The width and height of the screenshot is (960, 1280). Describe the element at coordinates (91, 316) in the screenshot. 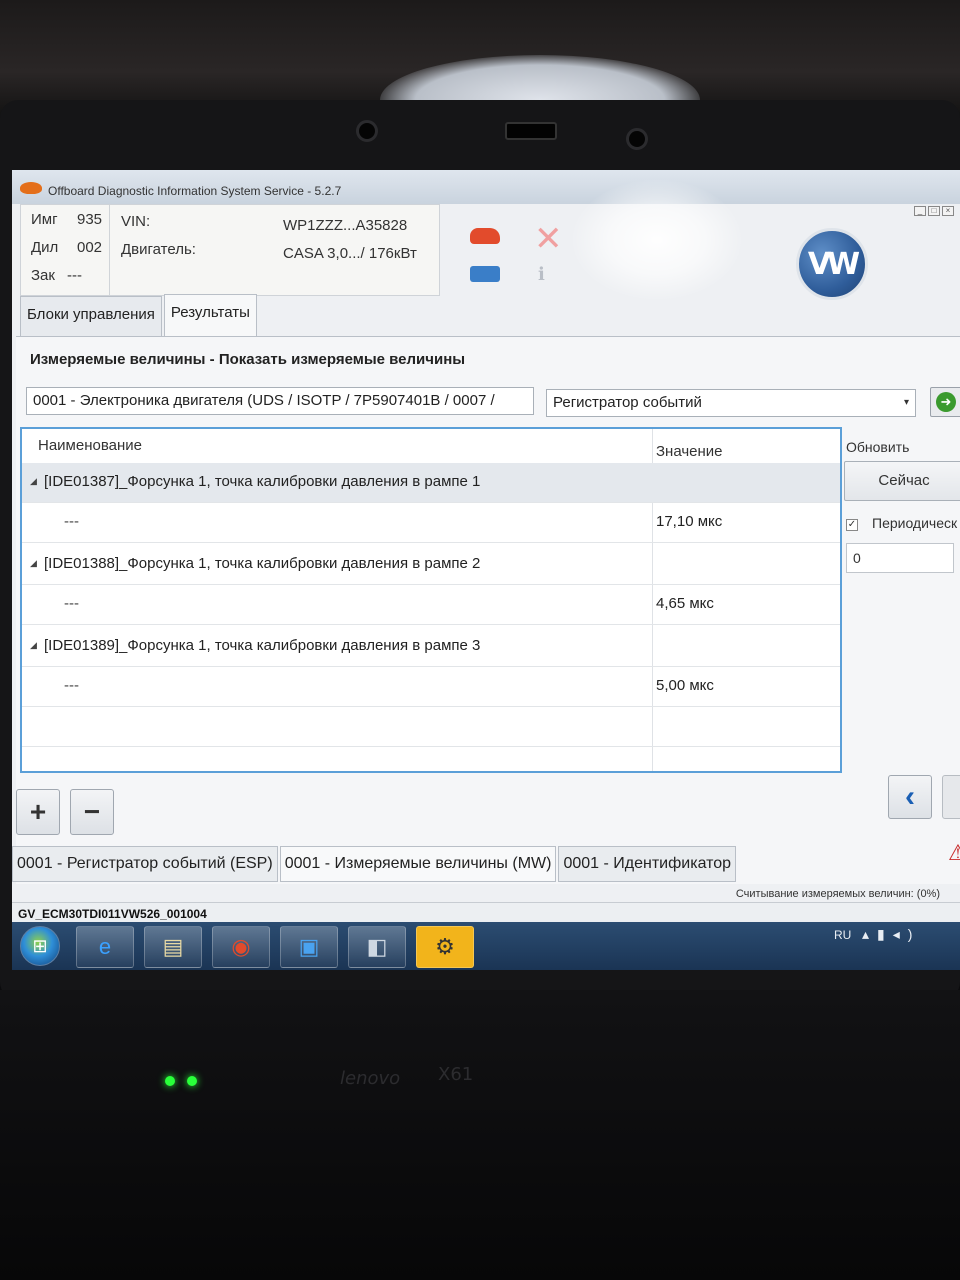

I see `tab-control-units: Блоки управления` at that location.